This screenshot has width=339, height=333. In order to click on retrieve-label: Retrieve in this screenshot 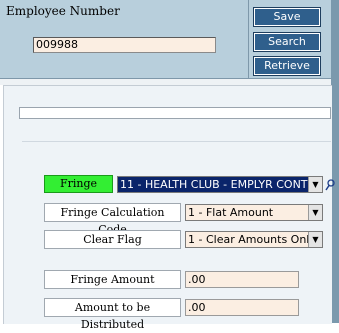, I will do `click(287, 65)`.